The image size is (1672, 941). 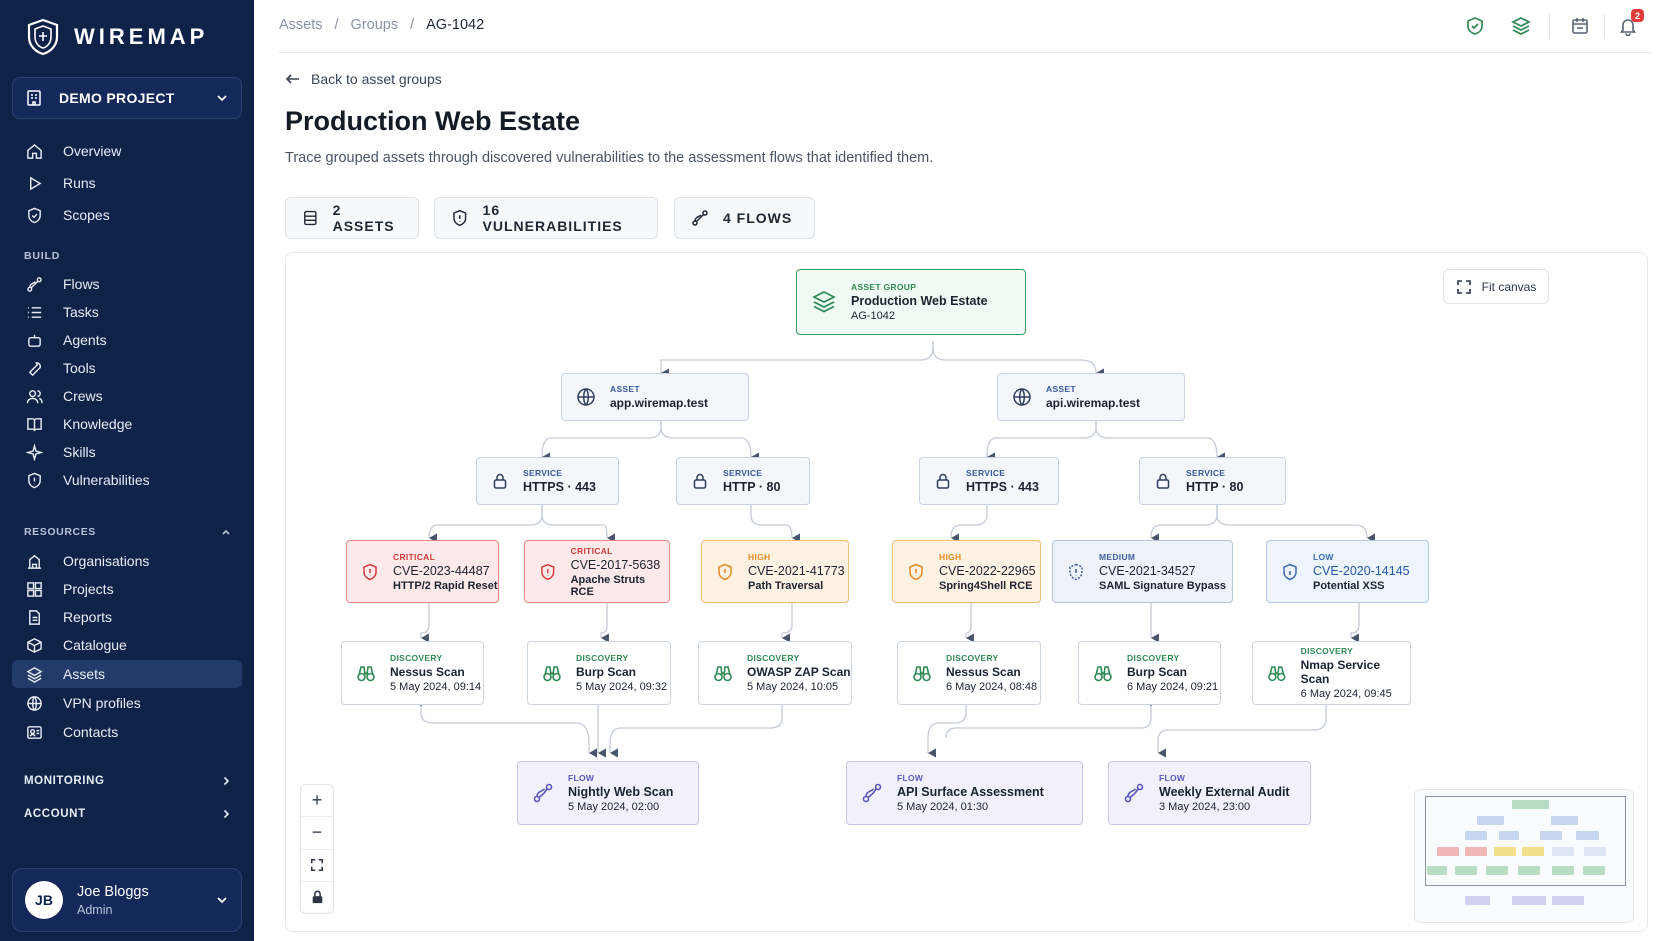 I want to click on node-discovery: DISCOVERY Burp Scan 6 May 2024, 09:21, so click(x=1149, y=673).